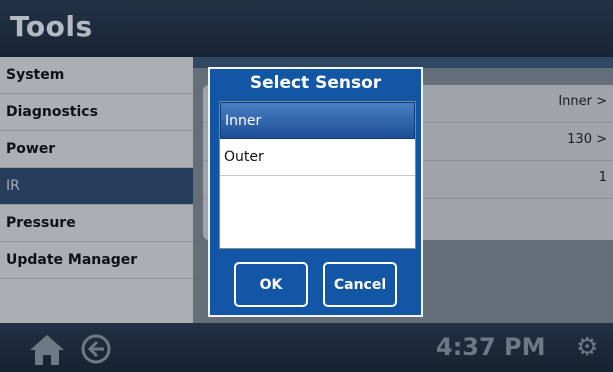 The image size is (613, 372). What do you see at coordinates (317, 157) in the screenshot?
I see `option-outer: Outer` at bounding box center [317, 157].